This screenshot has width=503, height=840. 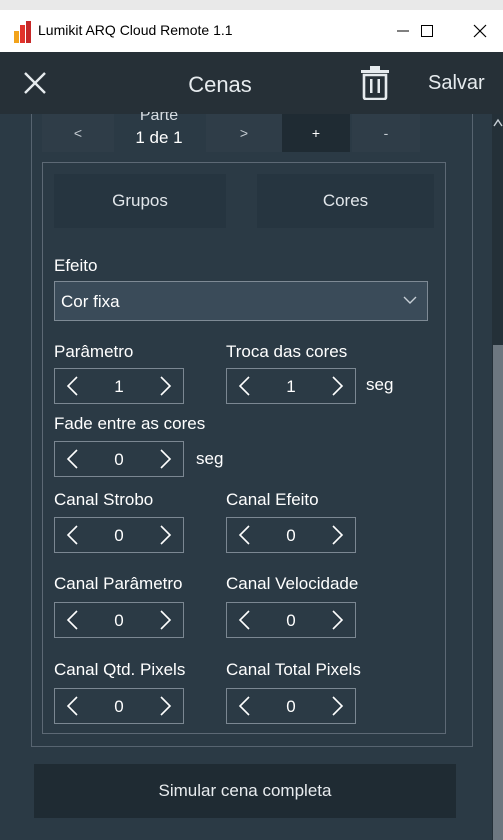 I want to click on panel-border-left, so click(x=31, y=430).